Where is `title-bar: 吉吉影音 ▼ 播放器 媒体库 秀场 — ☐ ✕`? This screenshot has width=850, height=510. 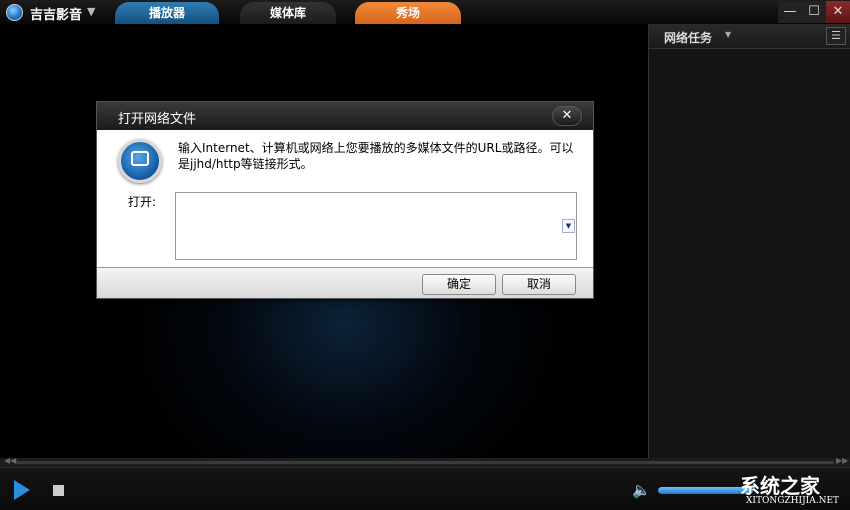
title-bar: 吉吉影音 ▼ 播放器 媒体库 秀场 — ☐ ✕ is located at coordinates (425, 12).